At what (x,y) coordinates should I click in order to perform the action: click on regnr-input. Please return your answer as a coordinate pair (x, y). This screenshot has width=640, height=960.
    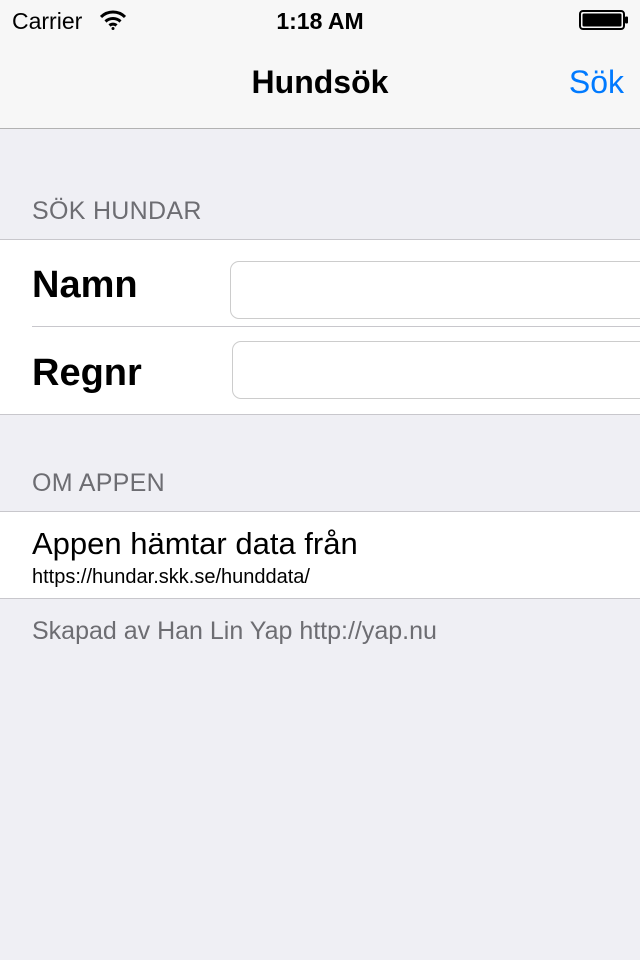
    Looking at the image, I should click on (436, 370).